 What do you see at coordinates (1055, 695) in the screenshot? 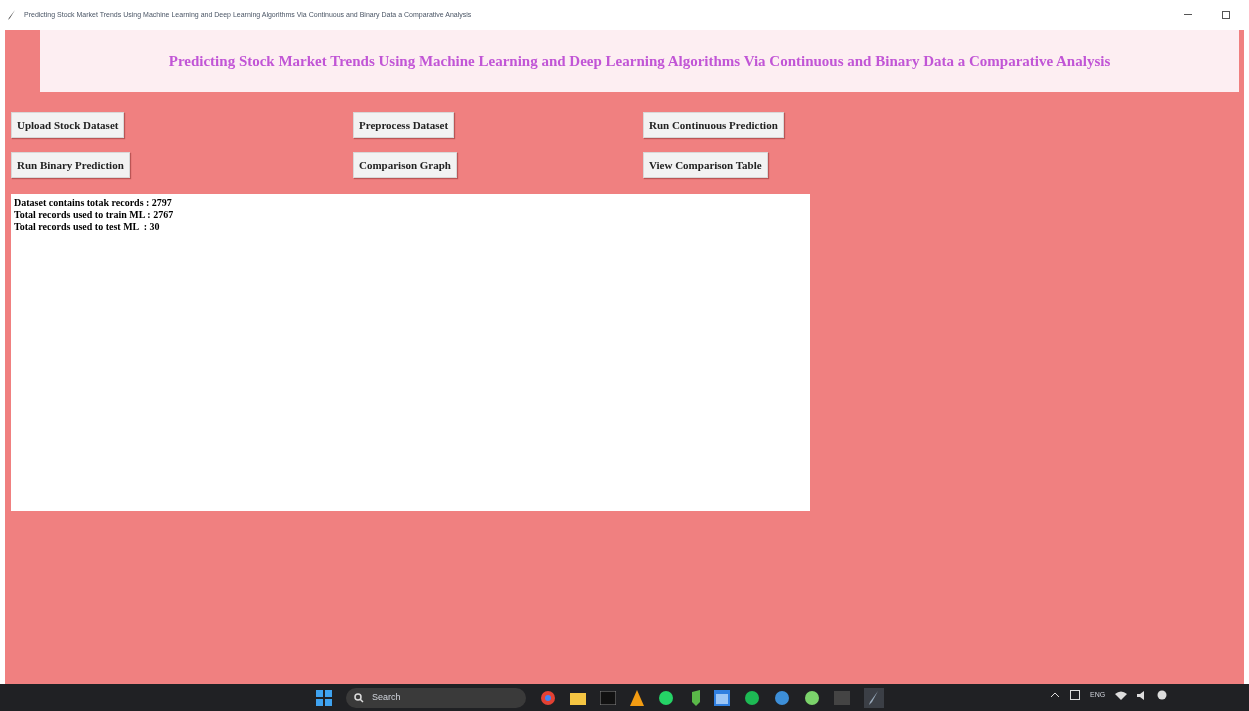
I see `chevron-up-icon` at bounding box center [1055, 695].